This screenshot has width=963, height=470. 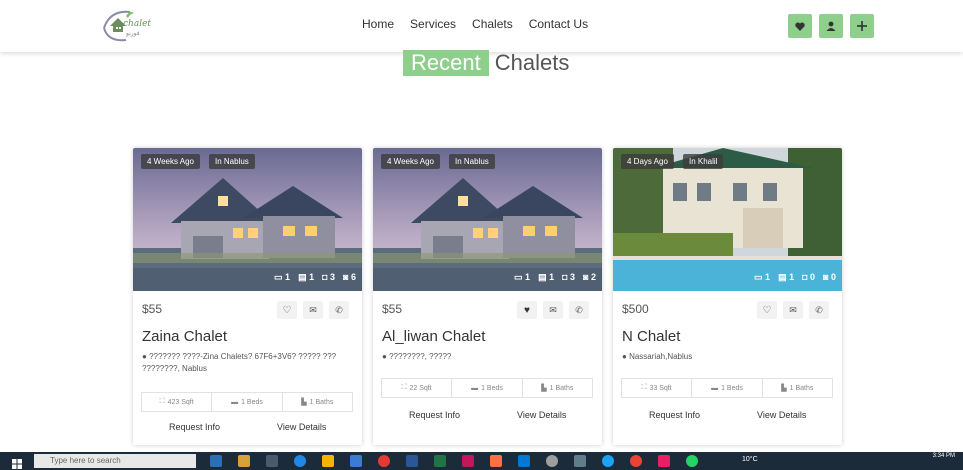 I want to click on chalet-name: Zaina Chalet, so click(x=184, y=336).